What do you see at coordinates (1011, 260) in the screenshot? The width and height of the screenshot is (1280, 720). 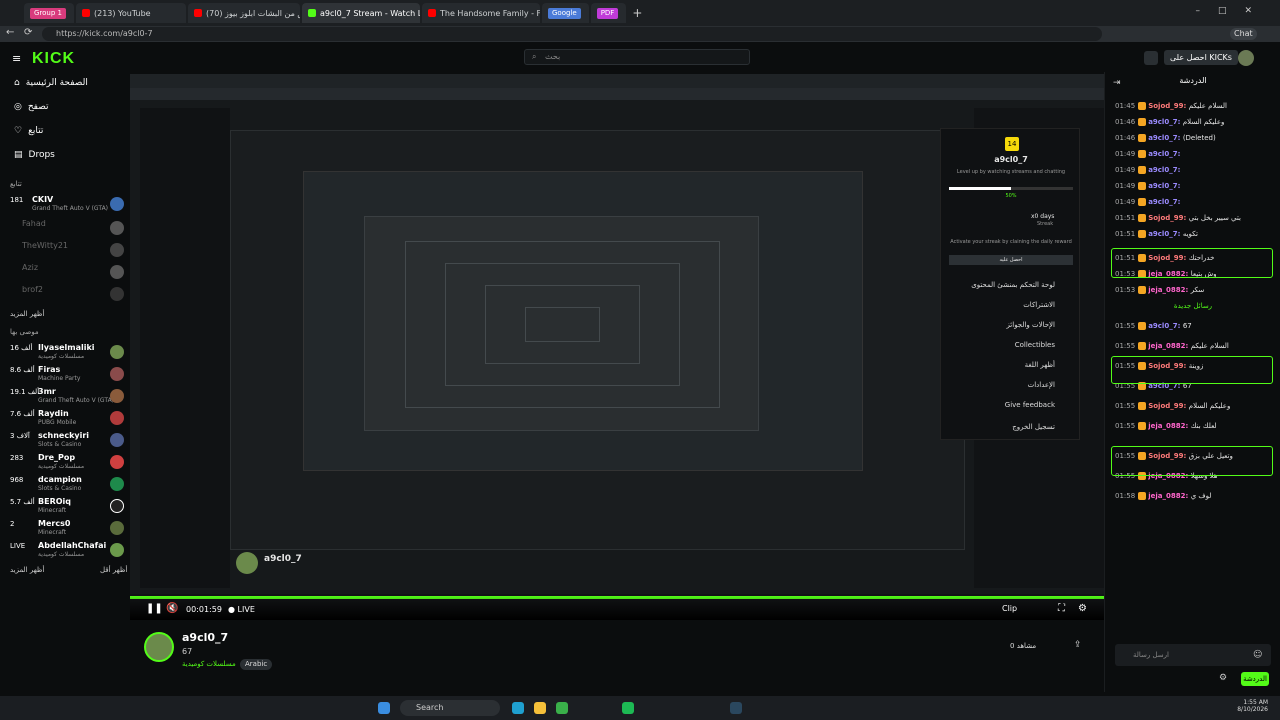 I see `claim-button: احصل عليه` at bounding box center [1011, 260].